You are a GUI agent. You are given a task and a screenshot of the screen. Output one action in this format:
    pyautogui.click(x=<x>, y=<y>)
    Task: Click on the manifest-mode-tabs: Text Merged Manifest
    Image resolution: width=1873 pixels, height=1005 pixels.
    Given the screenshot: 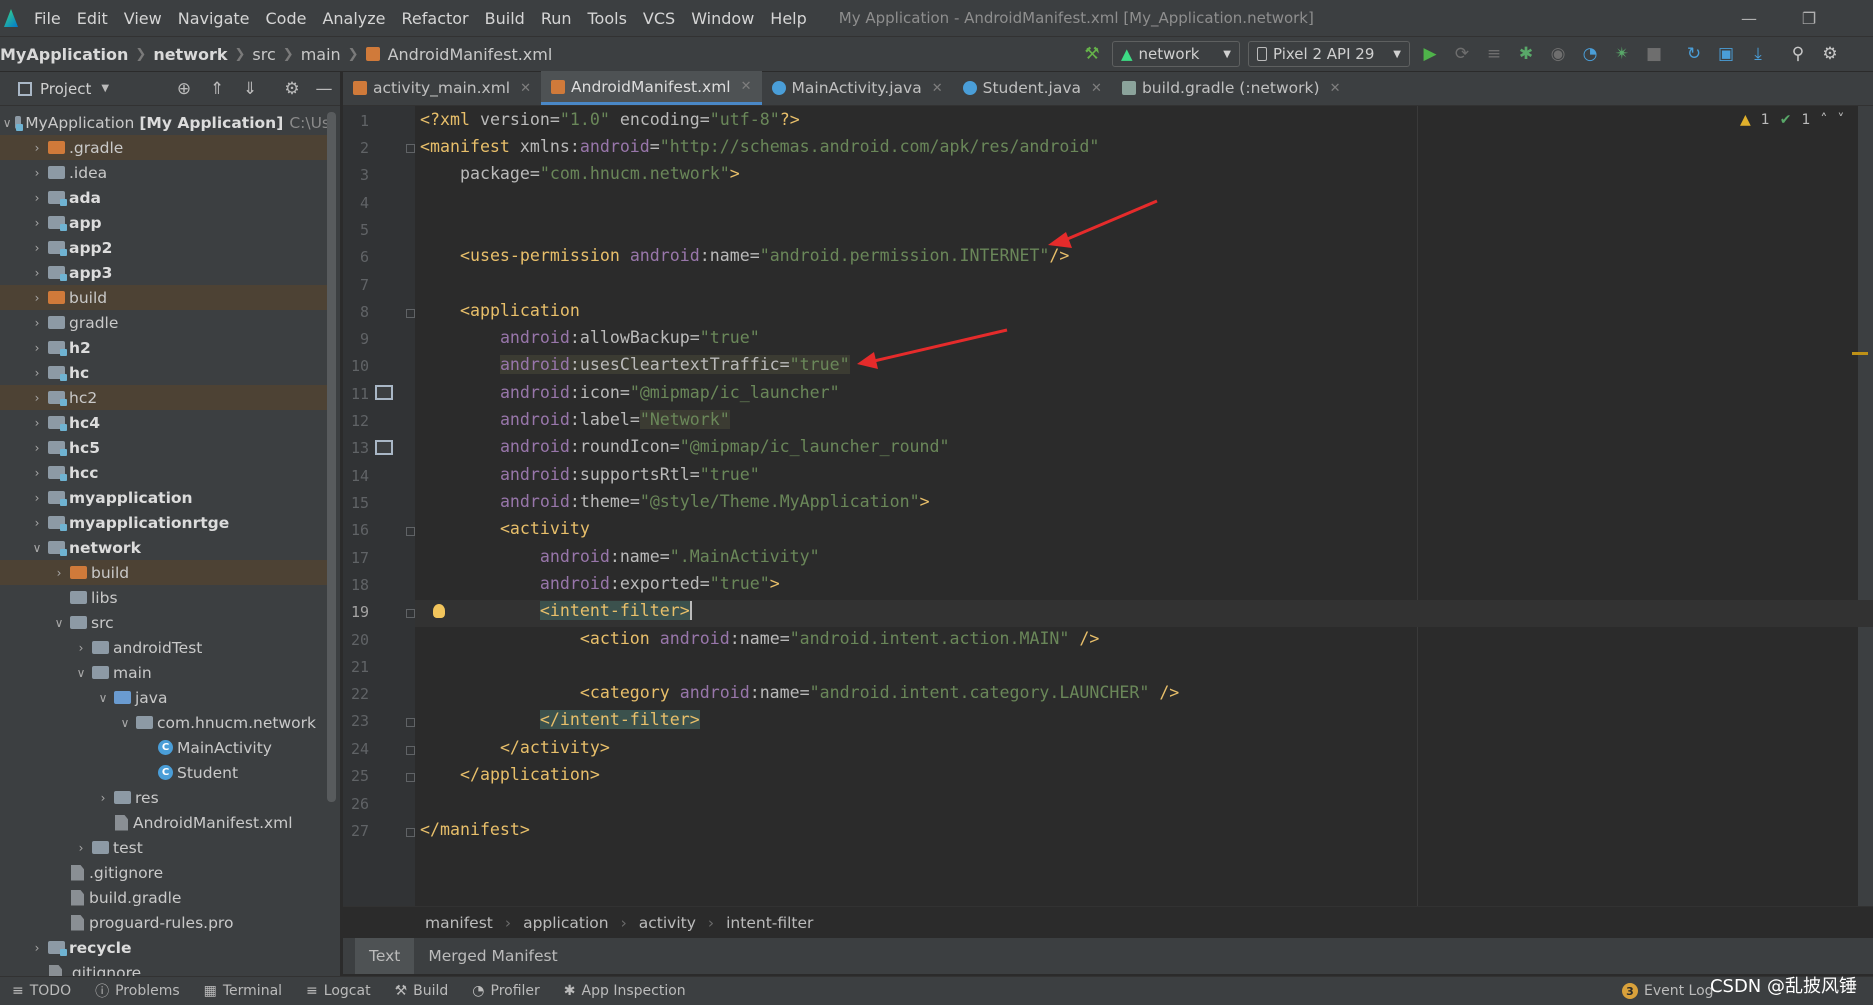 What is the action you would take?
    pyautogui.click(x=1108, y=956)
    